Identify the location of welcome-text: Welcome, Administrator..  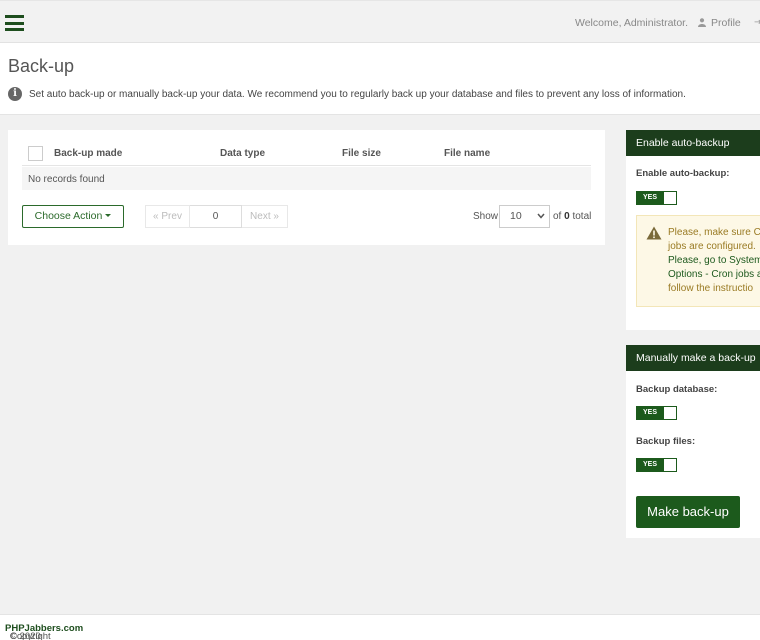
(632, 23).